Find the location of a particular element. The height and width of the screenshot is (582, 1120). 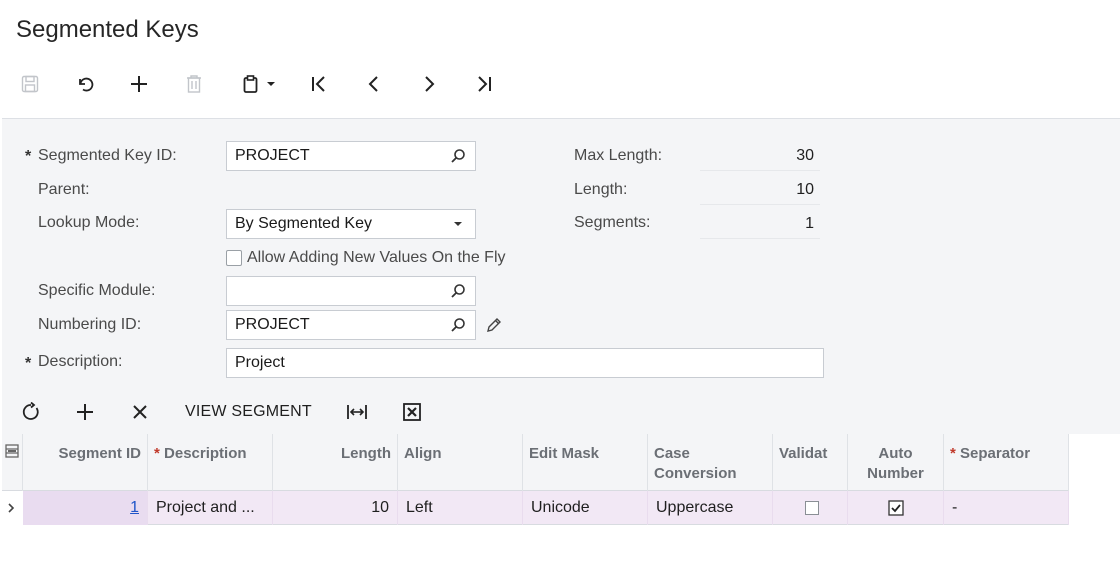

header-align: Align is located at coordinates (460, 462).